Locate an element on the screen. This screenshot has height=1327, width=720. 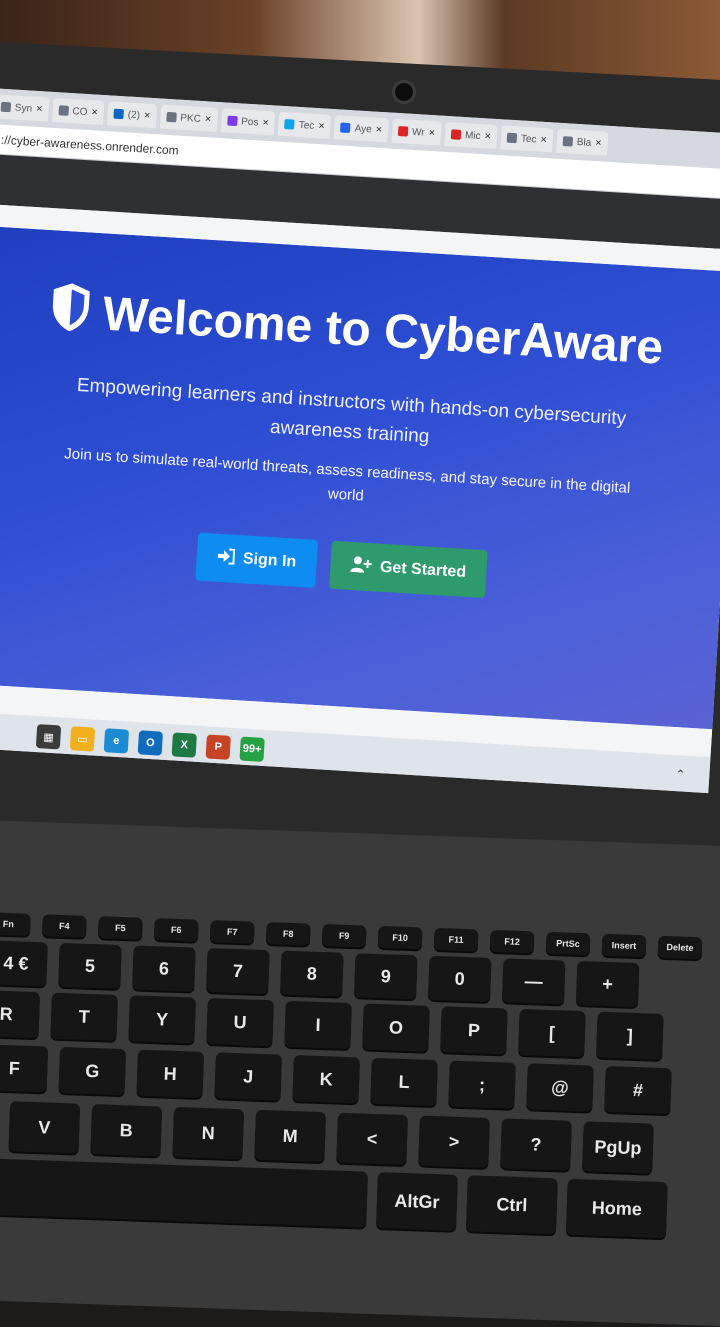
browser-tab: (2) × is located at coordinates (132, 115).